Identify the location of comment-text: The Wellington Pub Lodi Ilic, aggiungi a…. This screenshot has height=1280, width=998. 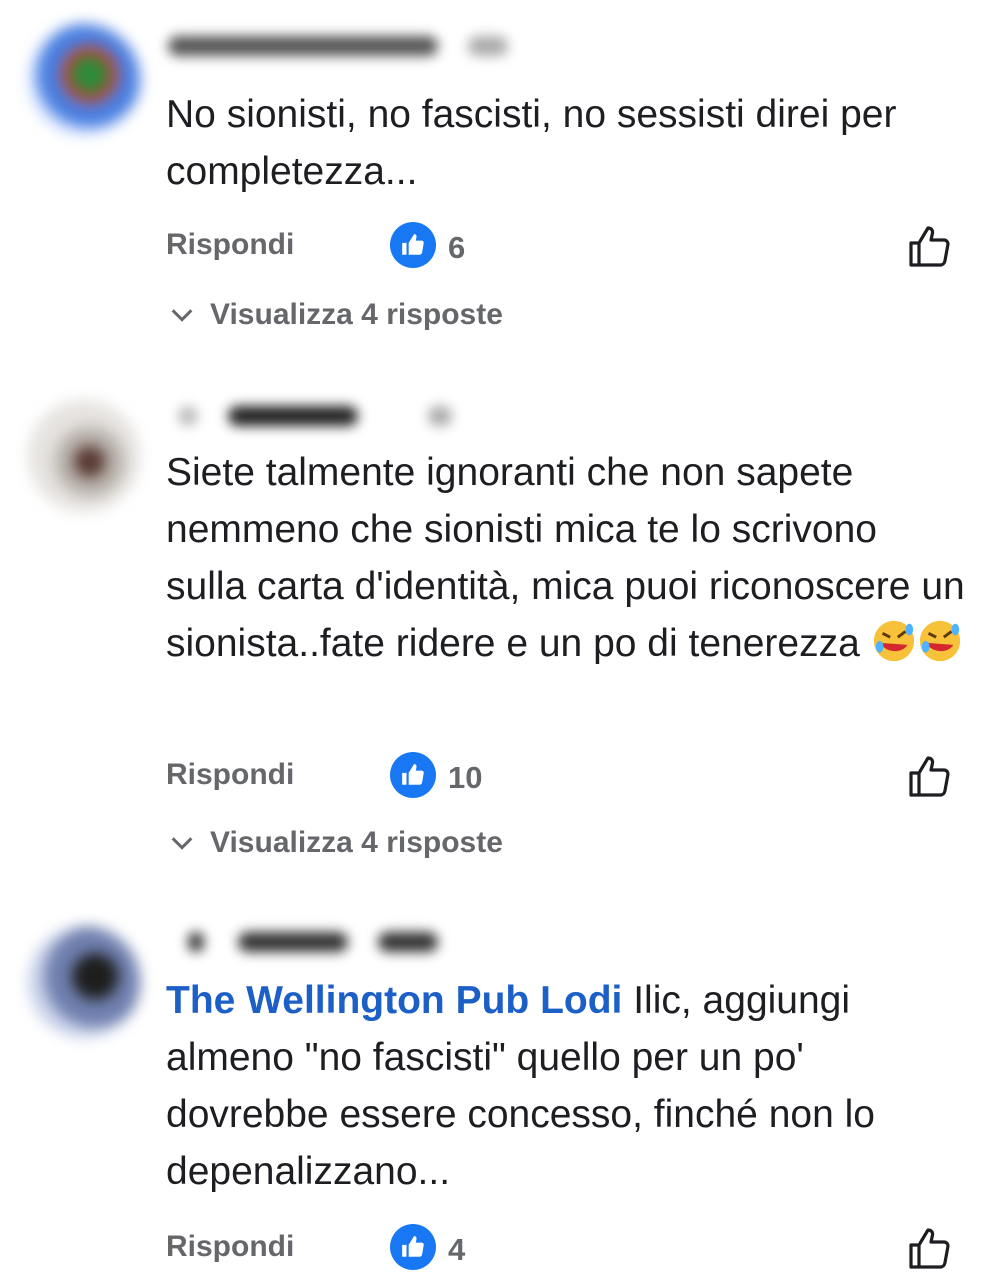
(566, 1086).